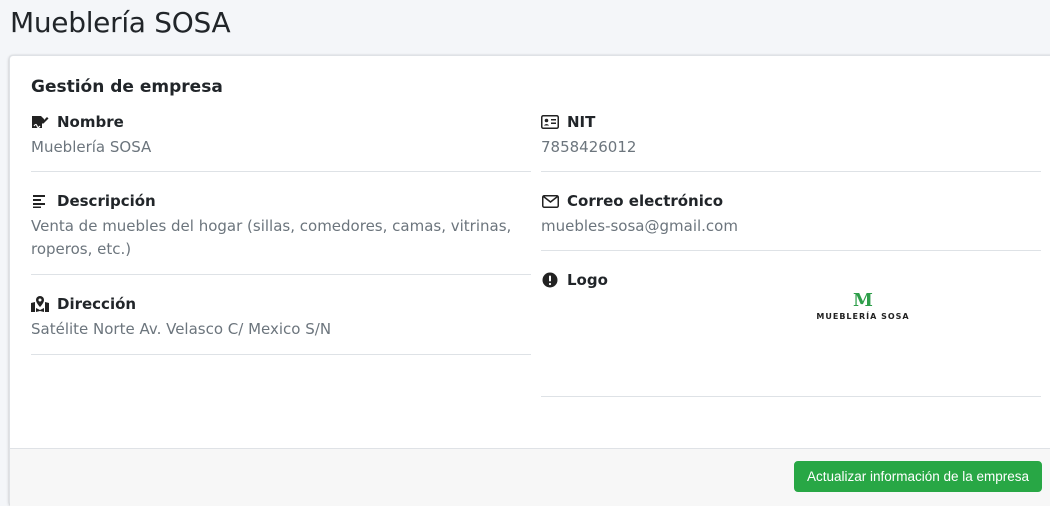  Describe the element at coordinates (127, 87) in the screenshot. I see `card-title: Gestión de empresa` at that location.